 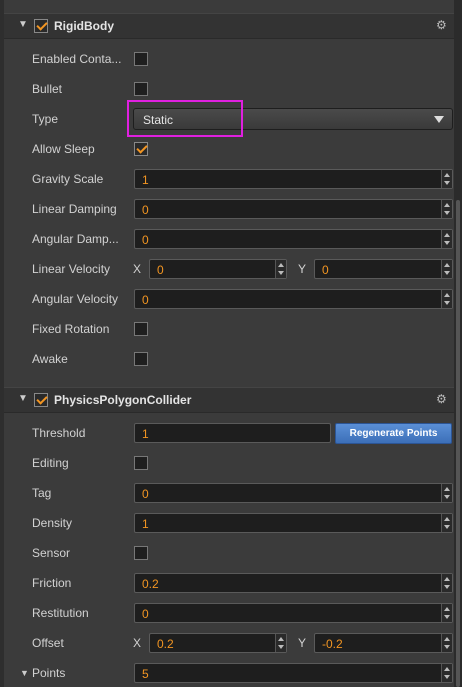 I want to click on restitution-label: Restitution, so click(x=60, y=613).